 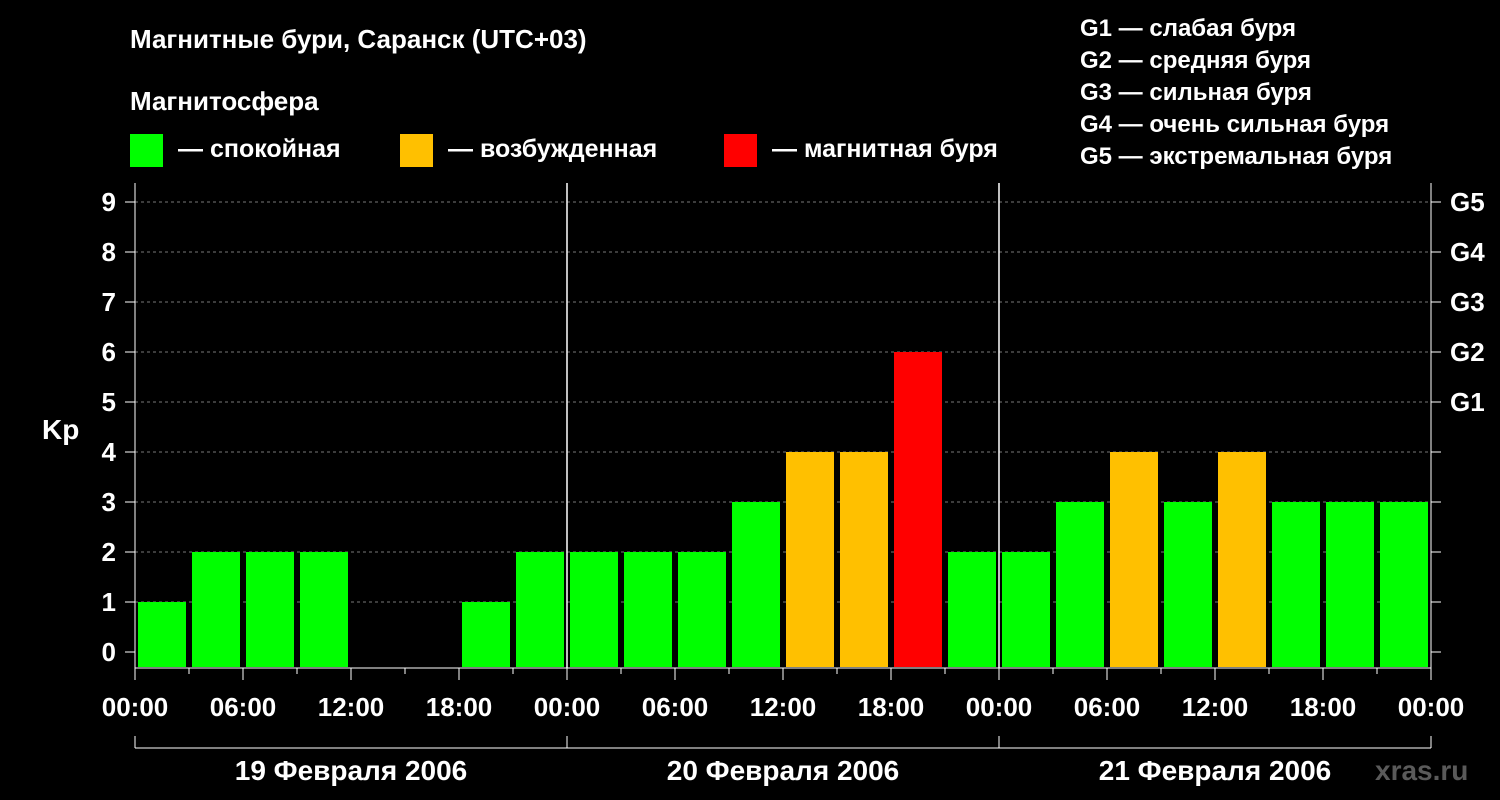 I want to click on g-axis-label: G3, so click(x=1467, y=302).